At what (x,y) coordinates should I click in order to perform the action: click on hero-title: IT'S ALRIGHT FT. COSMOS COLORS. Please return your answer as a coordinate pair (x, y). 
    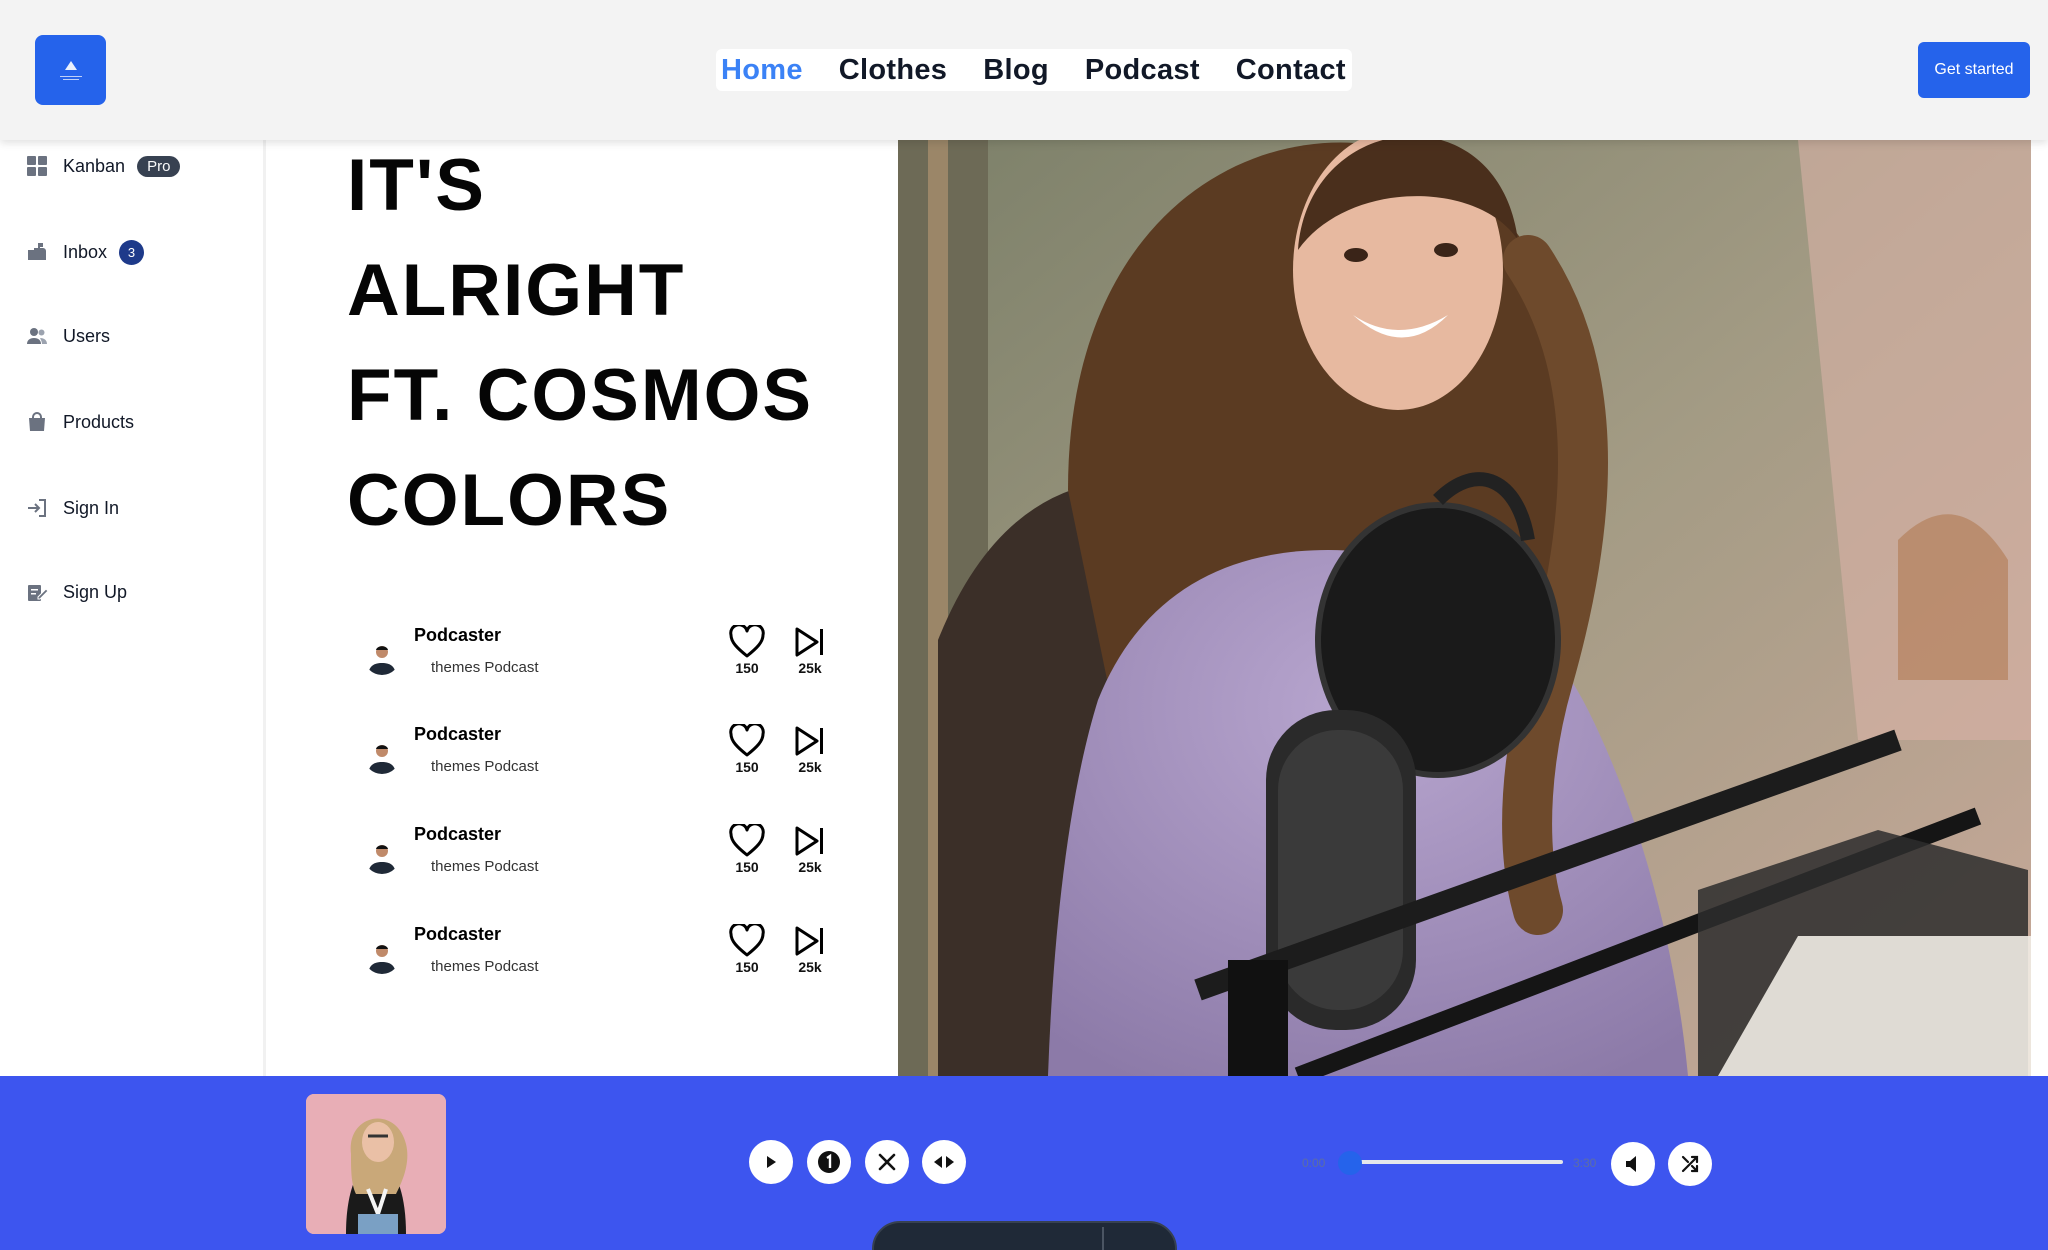
    Looking at the image, I should click on (607, 343).